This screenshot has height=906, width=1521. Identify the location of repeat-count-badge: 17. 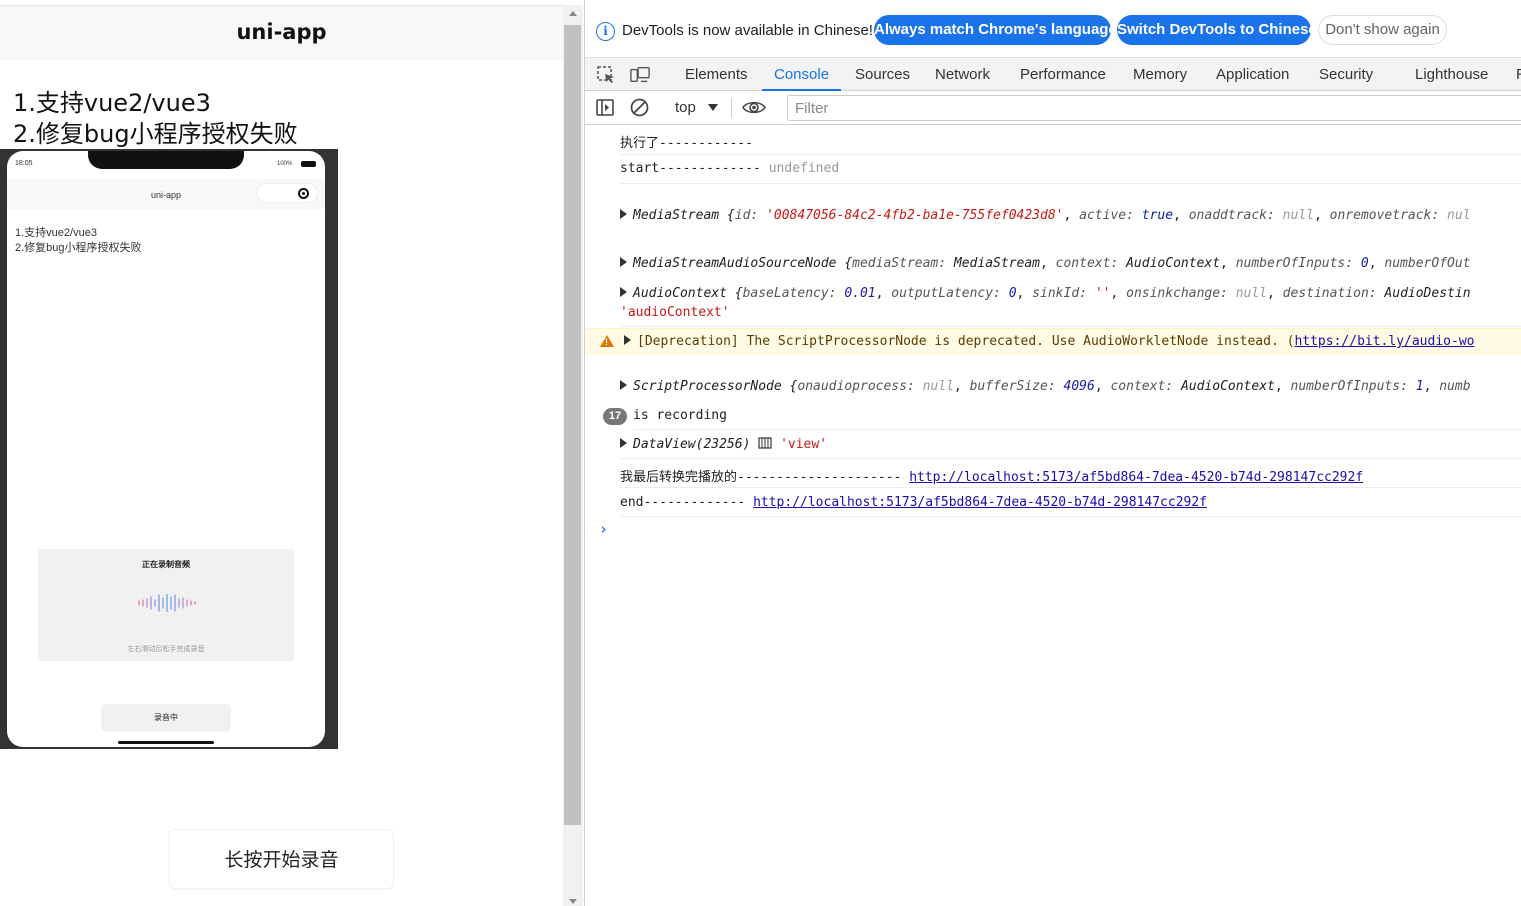
(615, 416).